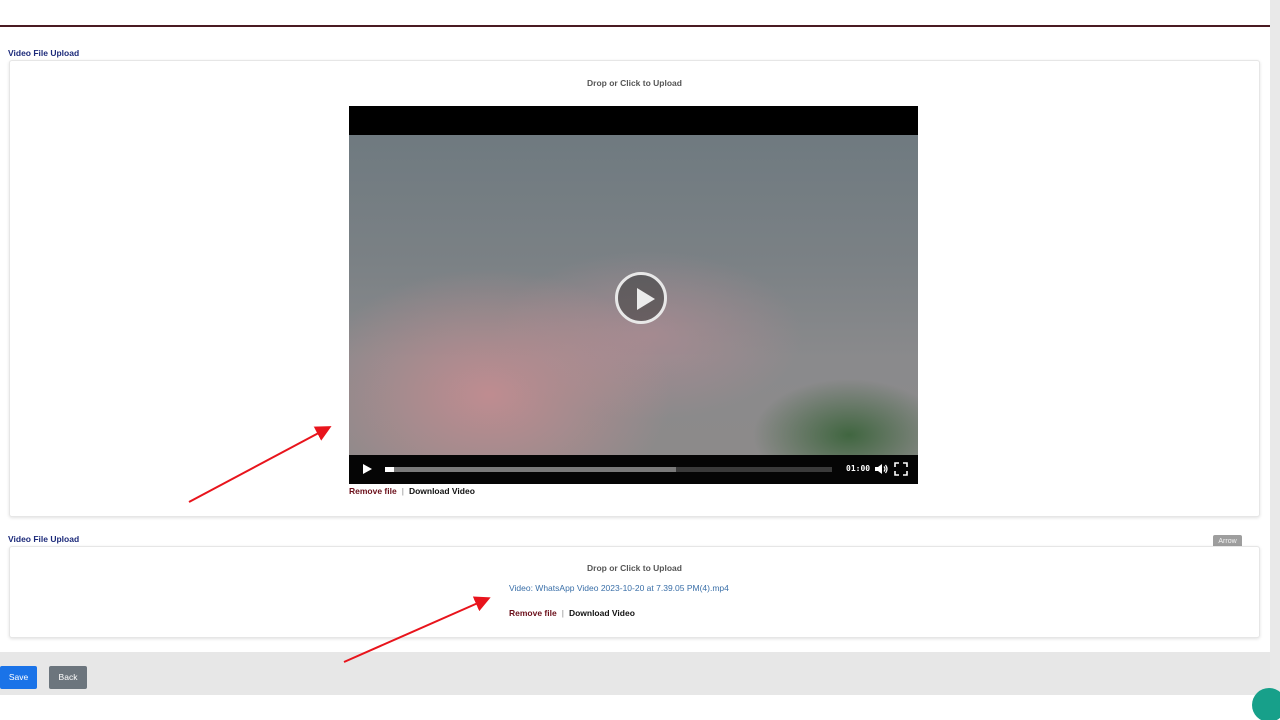  What do you see at coordinates (641, 298) in the screenshot?
I see `big-play-icon` at bounding box center [641, 298].